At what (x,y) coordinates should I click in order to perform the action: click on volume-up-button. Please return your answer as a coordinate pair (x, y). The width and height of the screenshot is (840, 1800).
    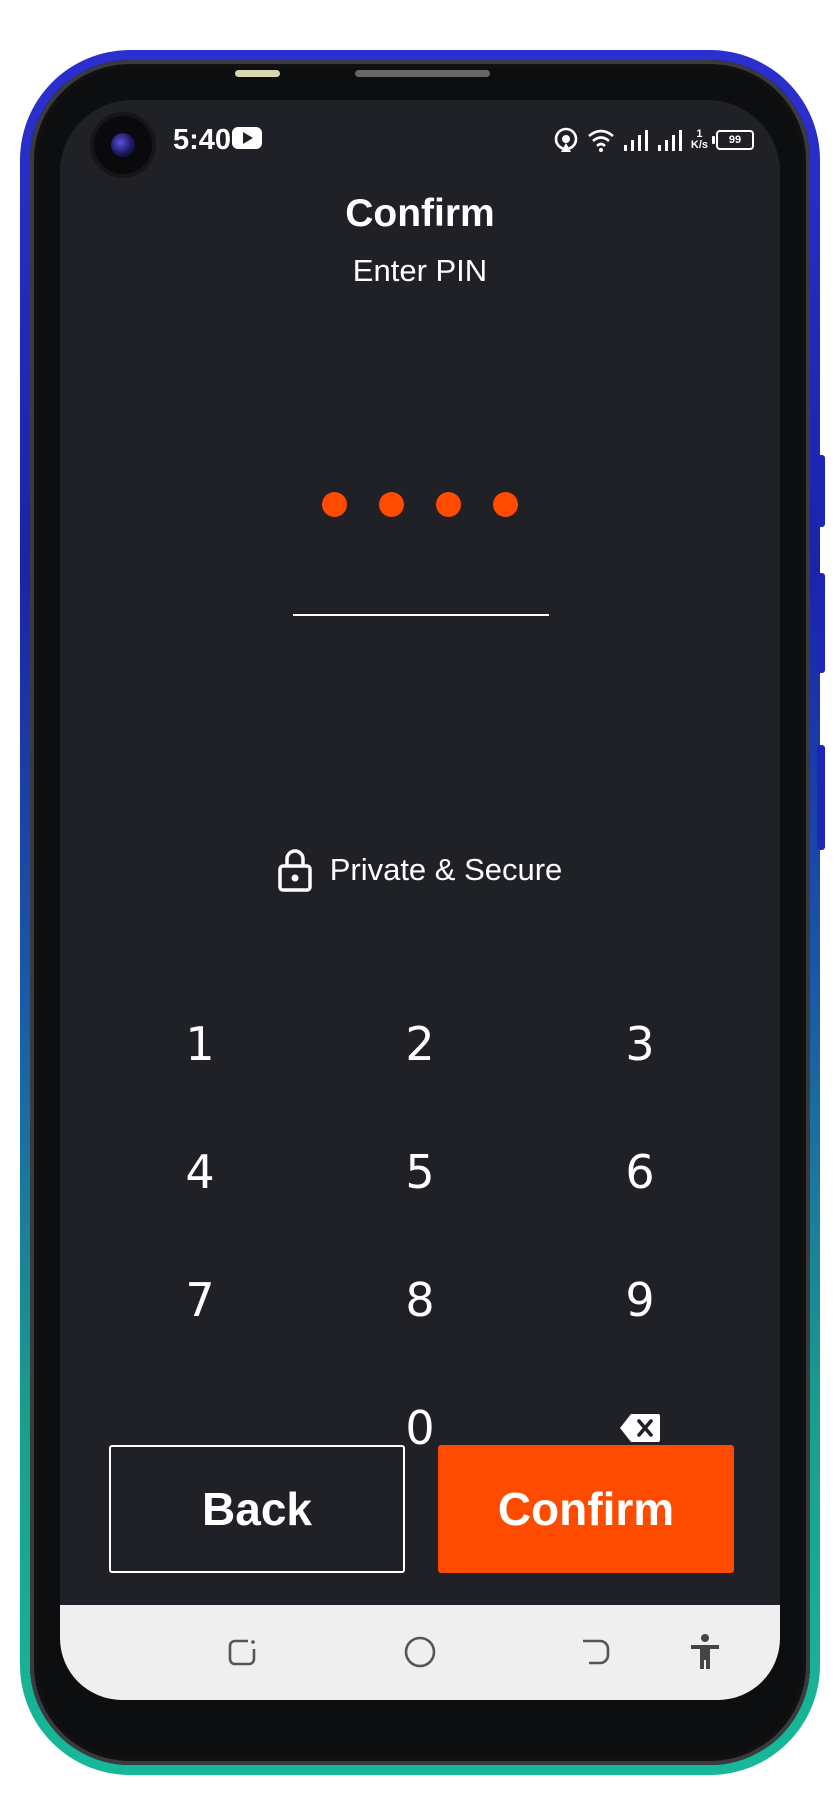
    Looking at the image, I should click on (821, 491).